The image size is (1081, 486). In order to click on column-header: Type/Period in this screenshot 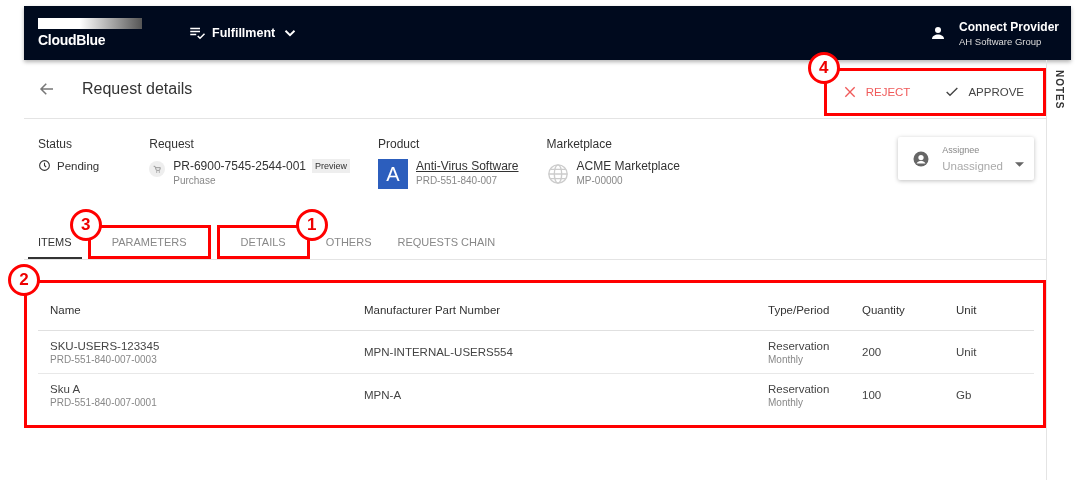, I will do `click(803, 311)`.